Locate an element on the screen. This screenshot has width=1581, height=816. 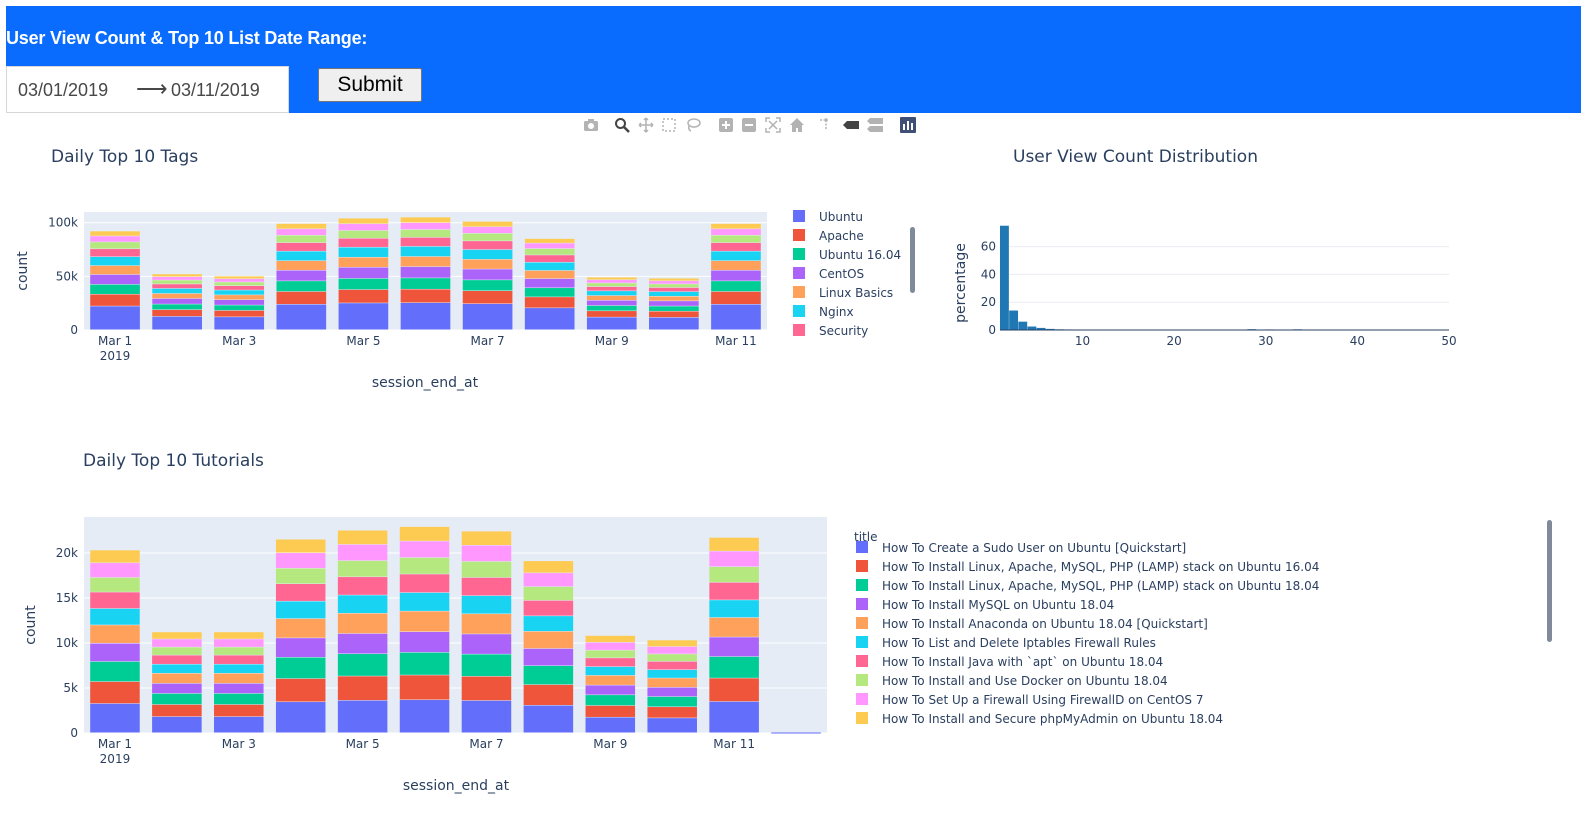
hover-compare-icon is located at coordinates (875, 126).